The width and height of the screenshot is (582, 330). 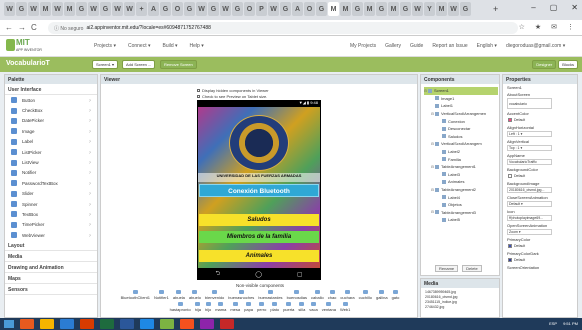 What do you see at coordinates (51, 214) in the screenshot?
I see `palette-item-textbox: TextBox?` at bounding box center [51, 214].